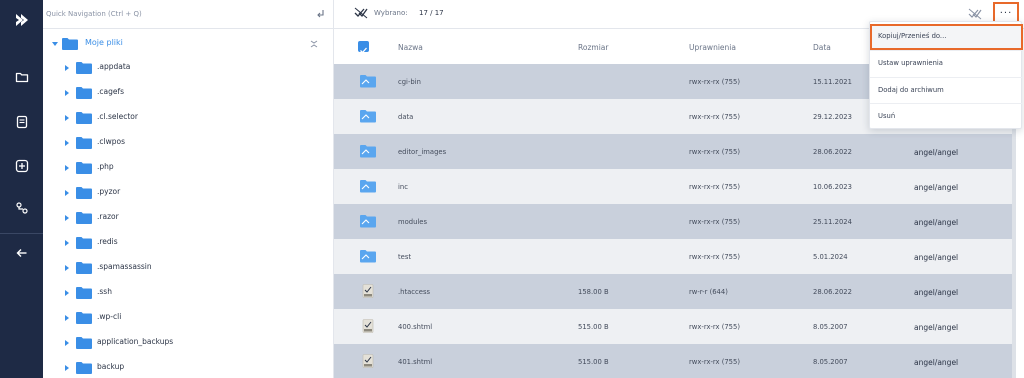  What do you see at coordinates (415, 362) in the screenshot?
I see `file-name: 401.shtml` at bounding box center [415, 362].